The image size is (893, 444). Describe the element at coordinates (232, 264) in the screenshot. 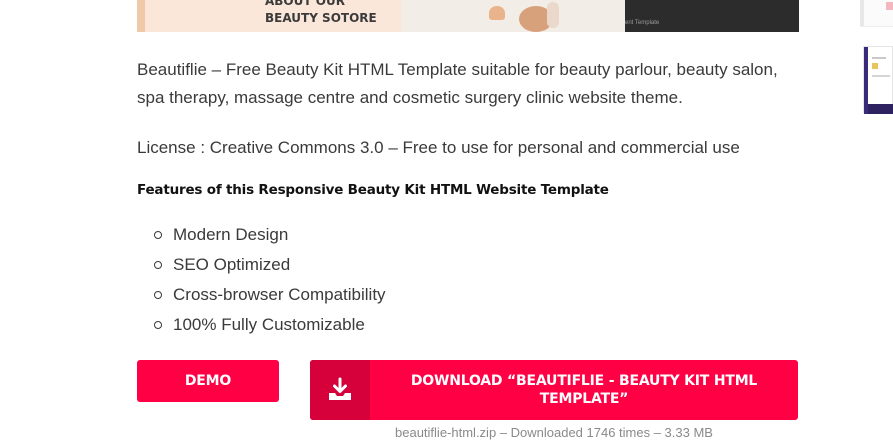

I see `feature-label: SEO Optimized` at that location.